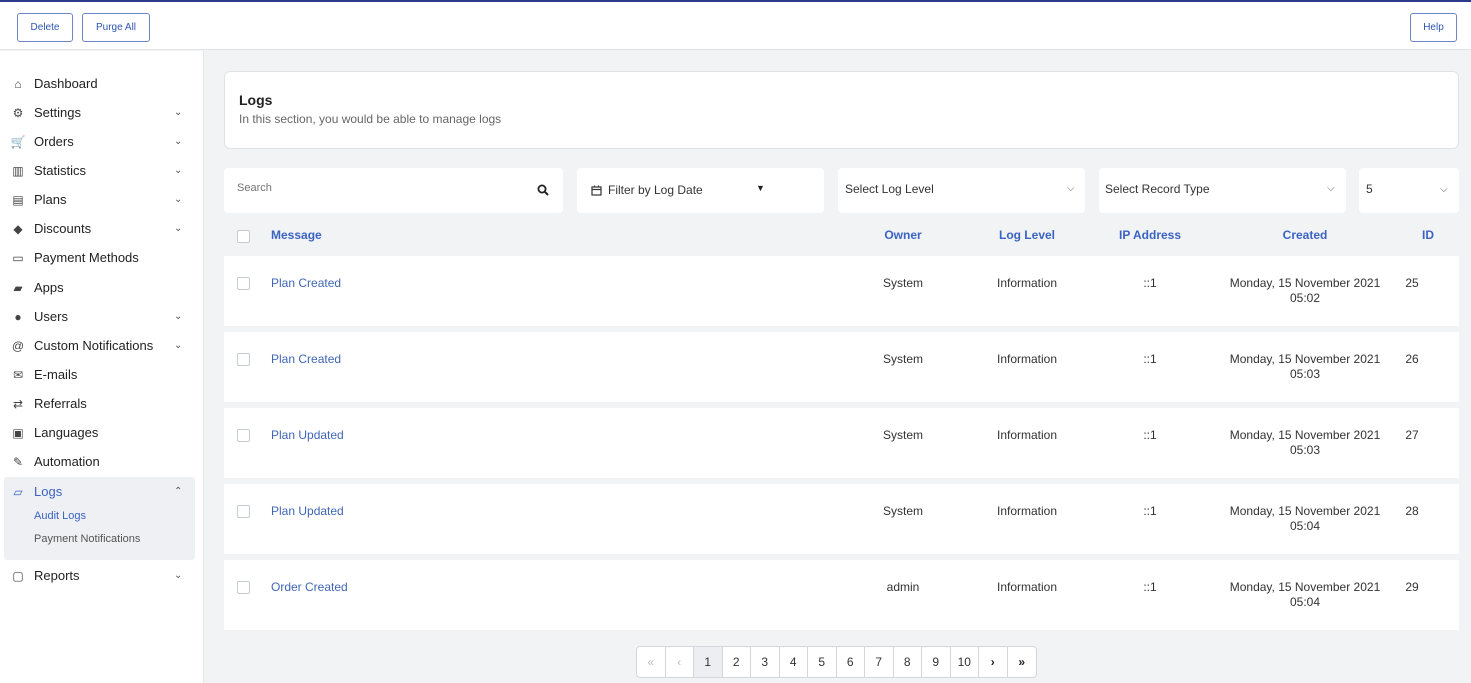 The width and height of the screenshot is (1471, 683). I want to click on column-header-created: Created, so click(1305, 235).